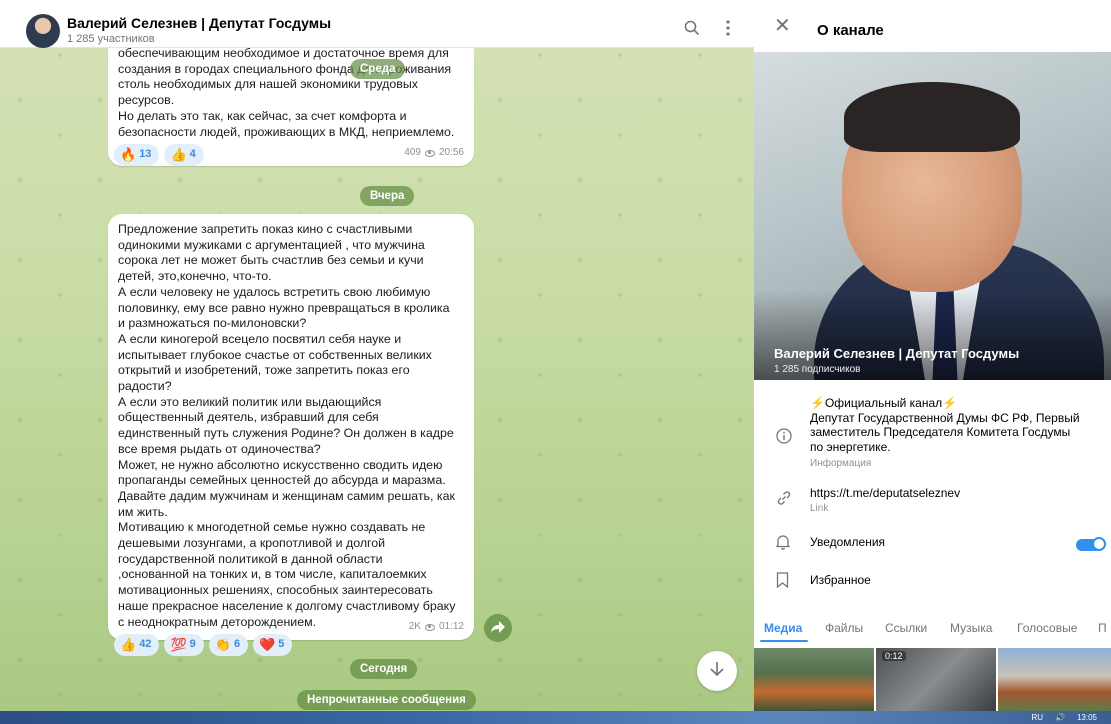 The image size is (1111, 724). What do you see at coordinates (897, 353) in the screenshot?
I see `channel-name: Валерий Селезнев | Депутат Госдумы` at bounding box center [897, 353].